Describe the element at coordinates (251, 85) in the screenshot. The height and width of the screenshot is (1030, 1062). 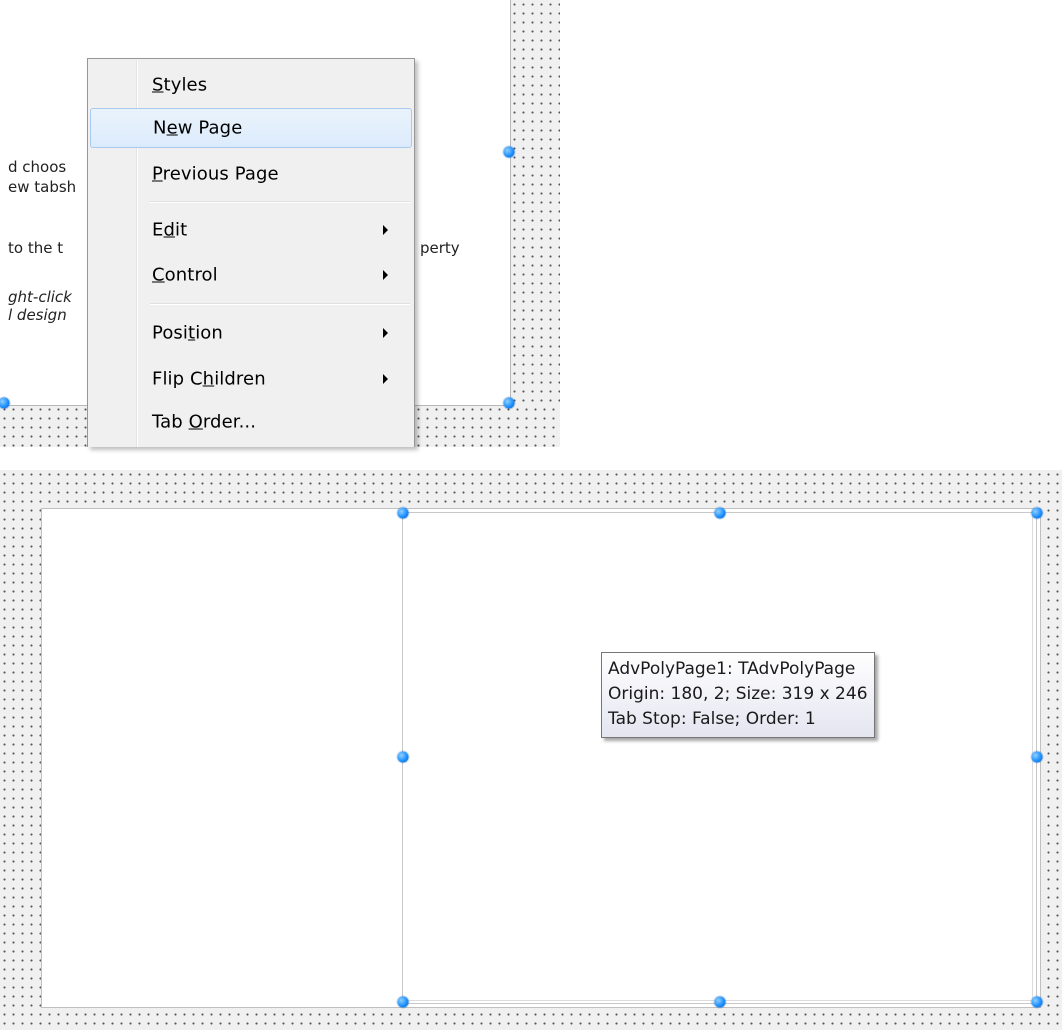
I see `menu-item-styles: Styles` at that location.